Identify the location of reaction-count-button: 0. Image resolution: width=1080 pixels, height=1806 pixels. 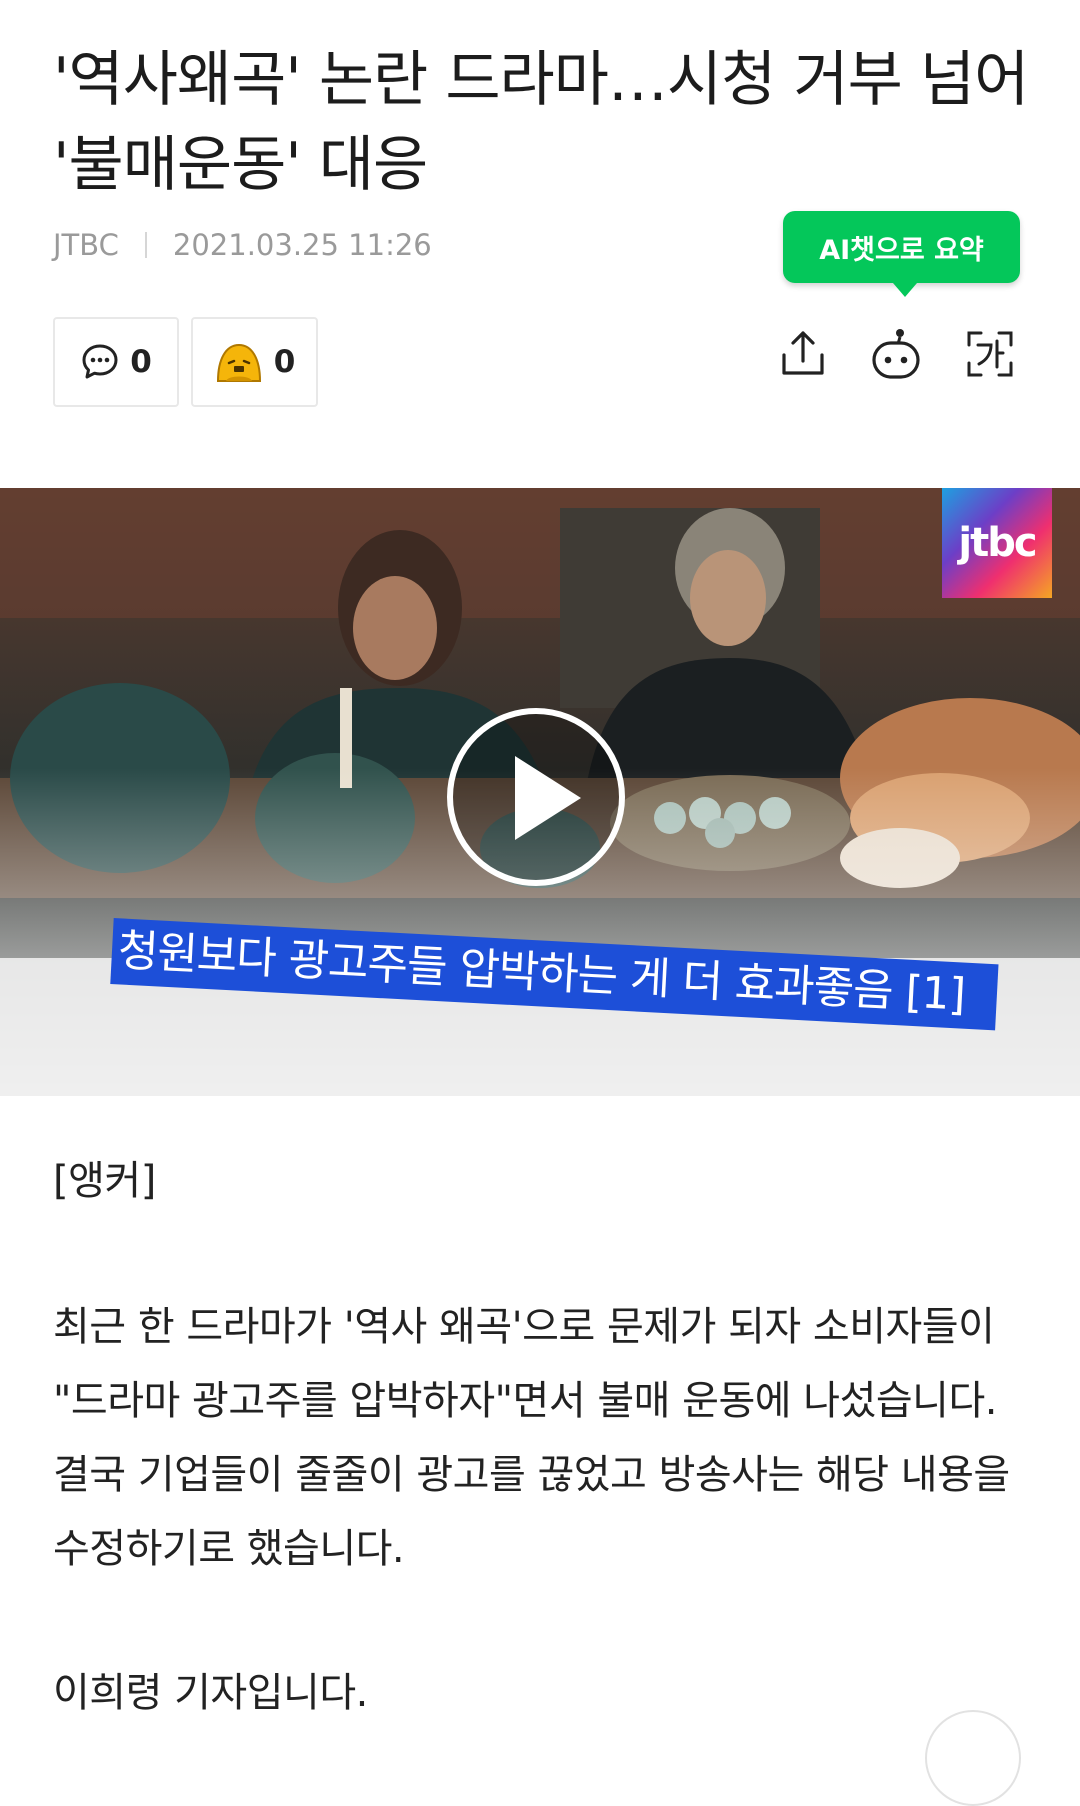
(254, 362).